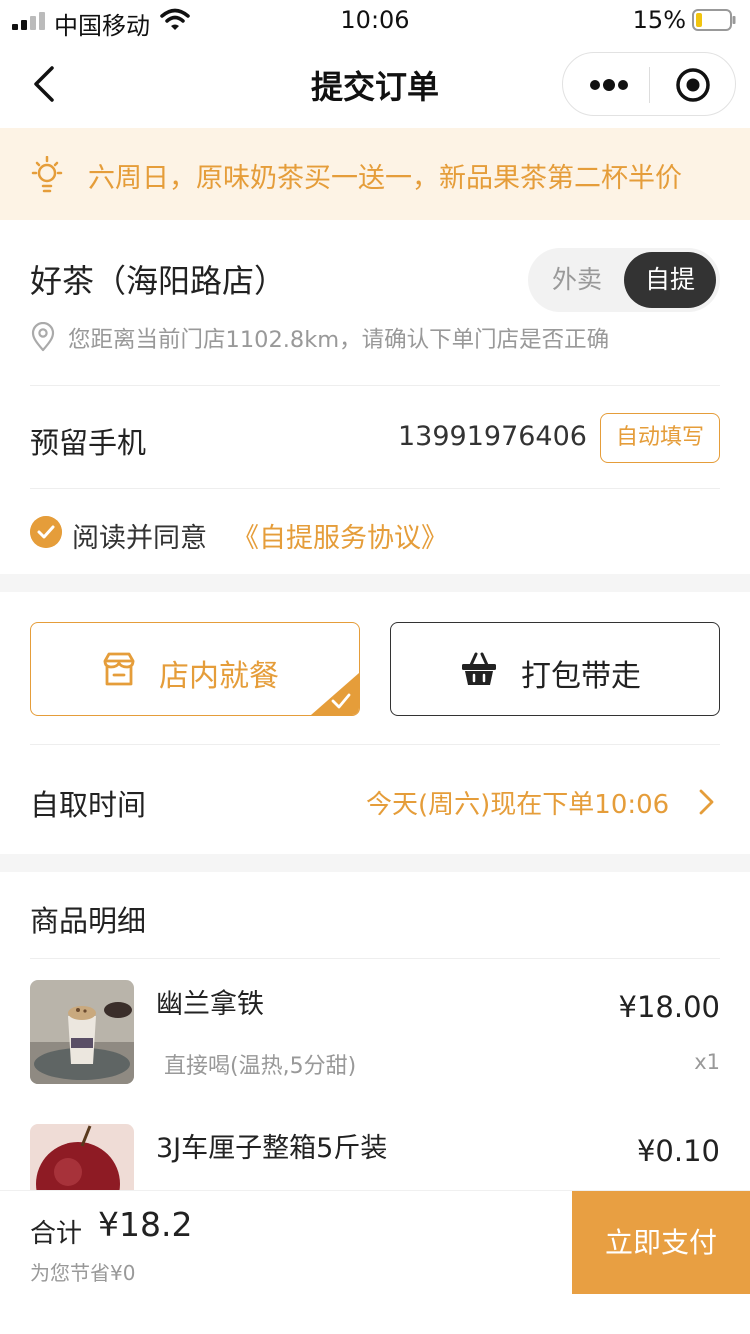 The width and height of the screenshot is (750, 1334). What do you see at coordinates (670, 280) in the screenshot?
I see `mode-pickup: 自提` at bounding box center [670, 280].